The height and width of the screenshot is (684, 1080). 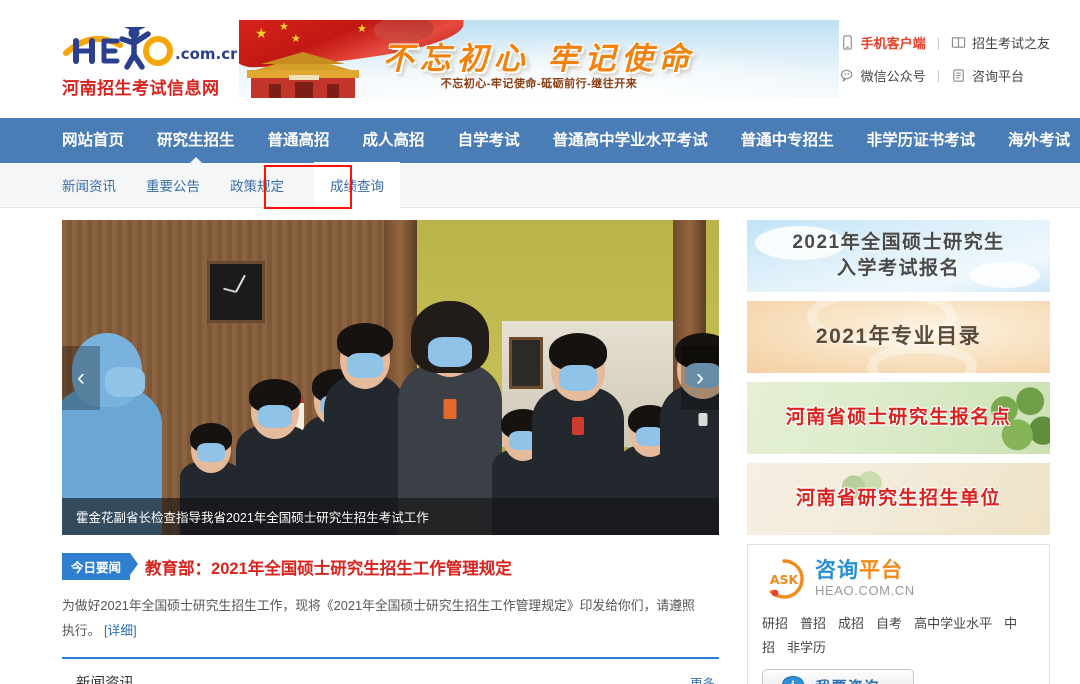 I want to click on right-banner-text: 河南省研究生招生单位, so click(x=898, y=498).